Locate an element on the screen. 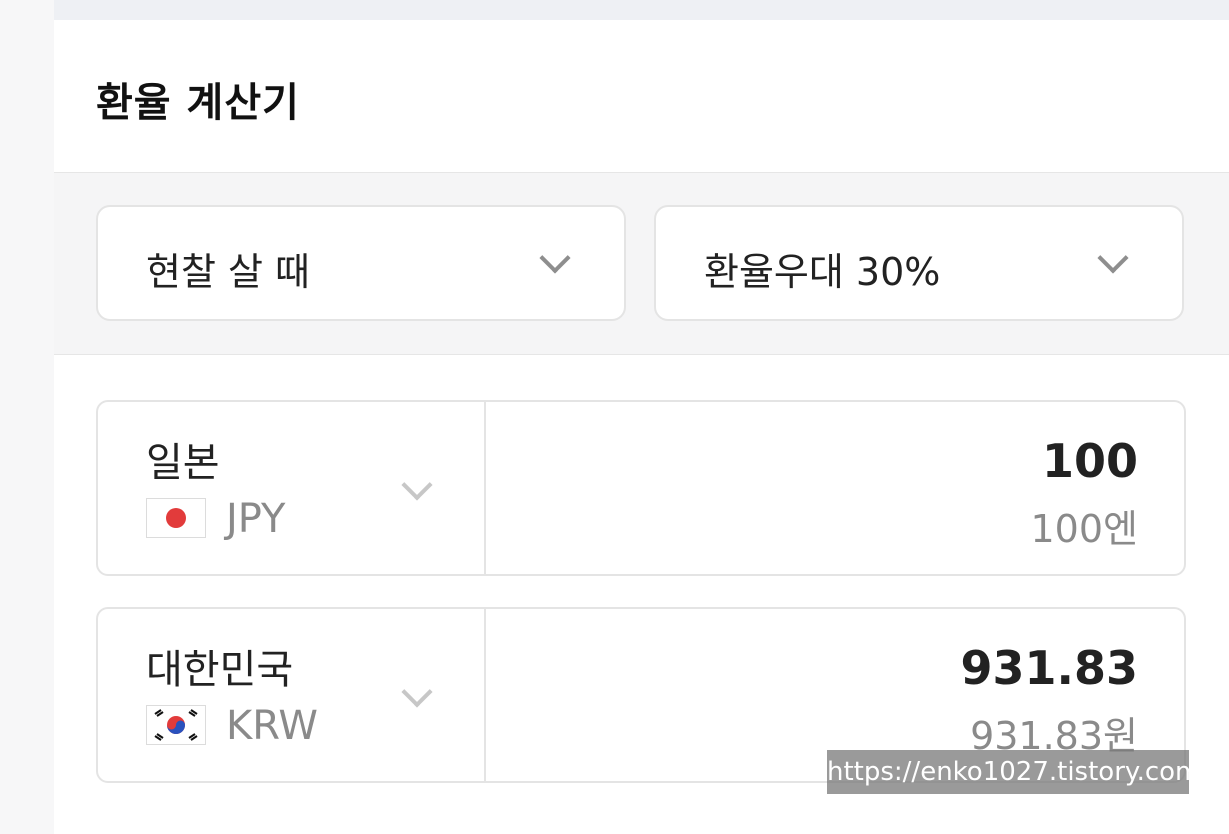 This screenshot has height=834, width=1229. left-gutter is located at coordinates (27, 417).